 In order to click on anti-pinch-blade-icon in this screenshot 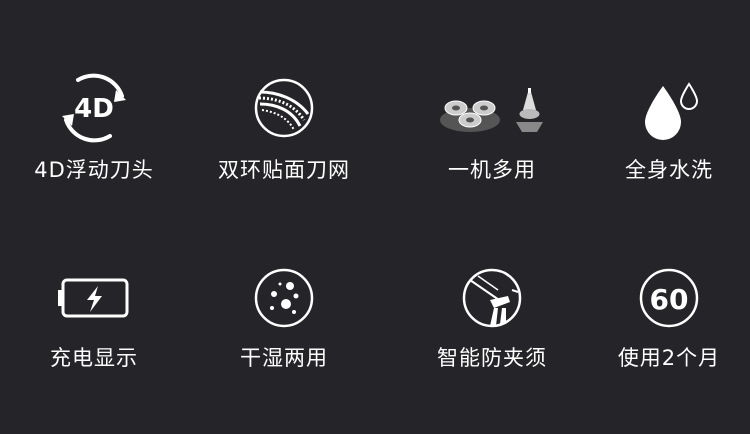, I will do `click(492, 298)`.